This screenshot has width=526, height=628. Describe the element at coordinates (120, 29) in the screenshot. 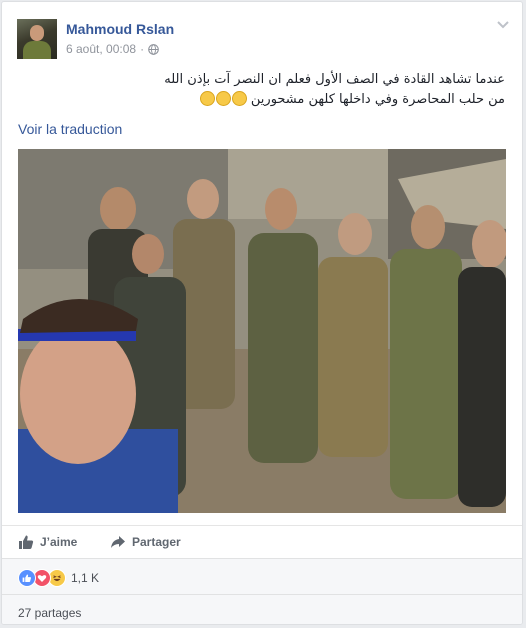

I see `author-name: Mahmoud Rslan` at that location.